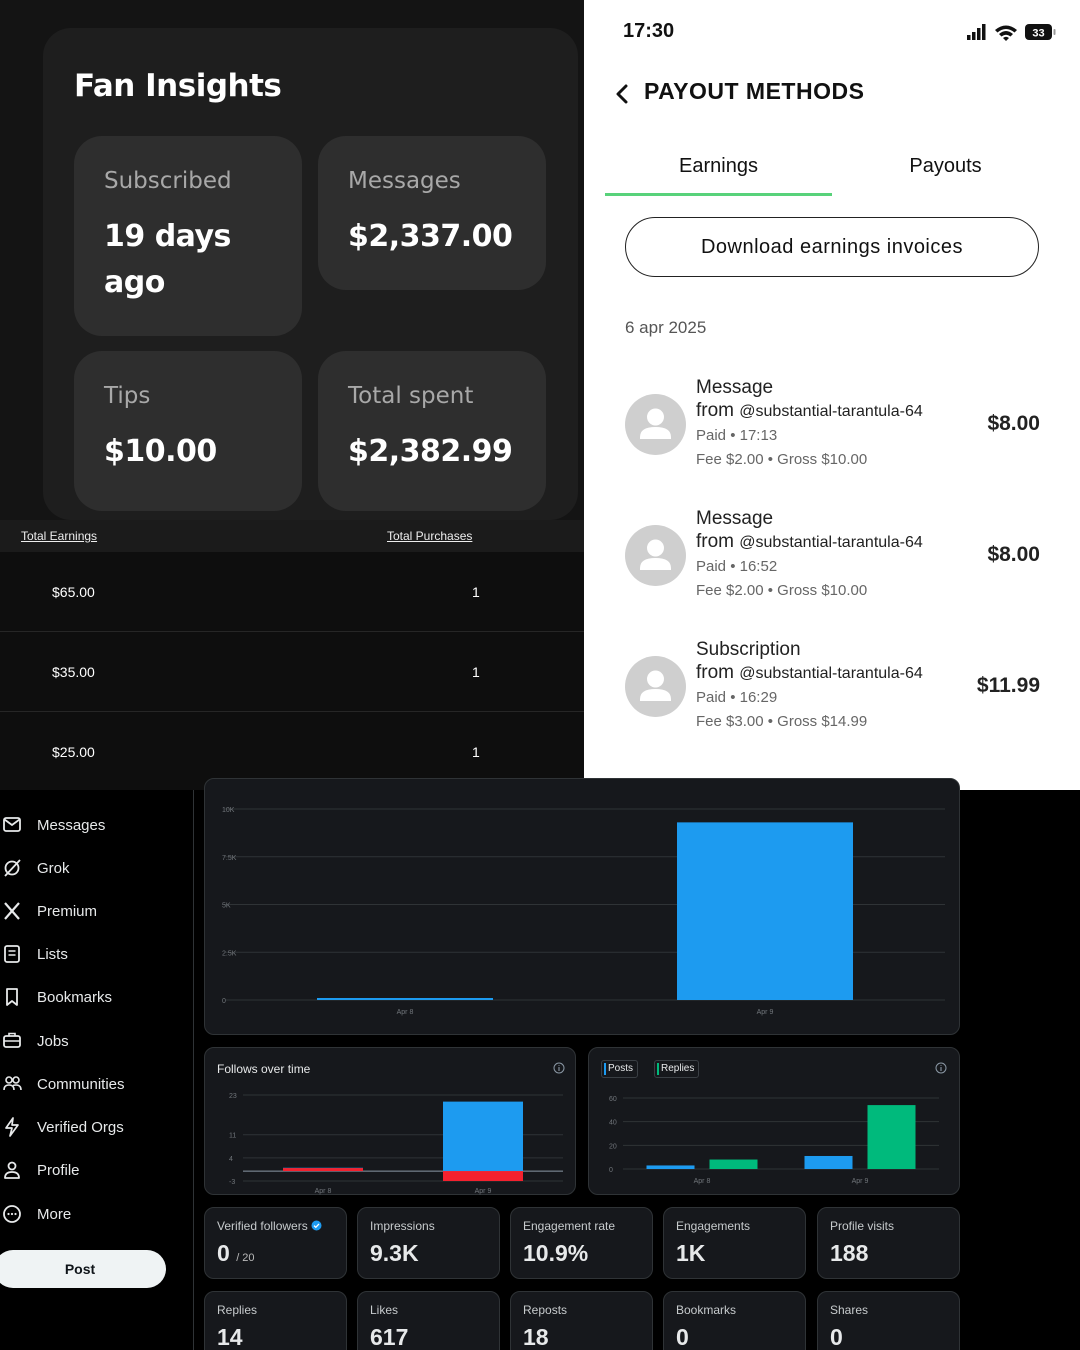 This screenshot has width=1080, height=1350. Describe the element at coordinates (12, 954) in the screenshot. I see `list-icon` at that location.